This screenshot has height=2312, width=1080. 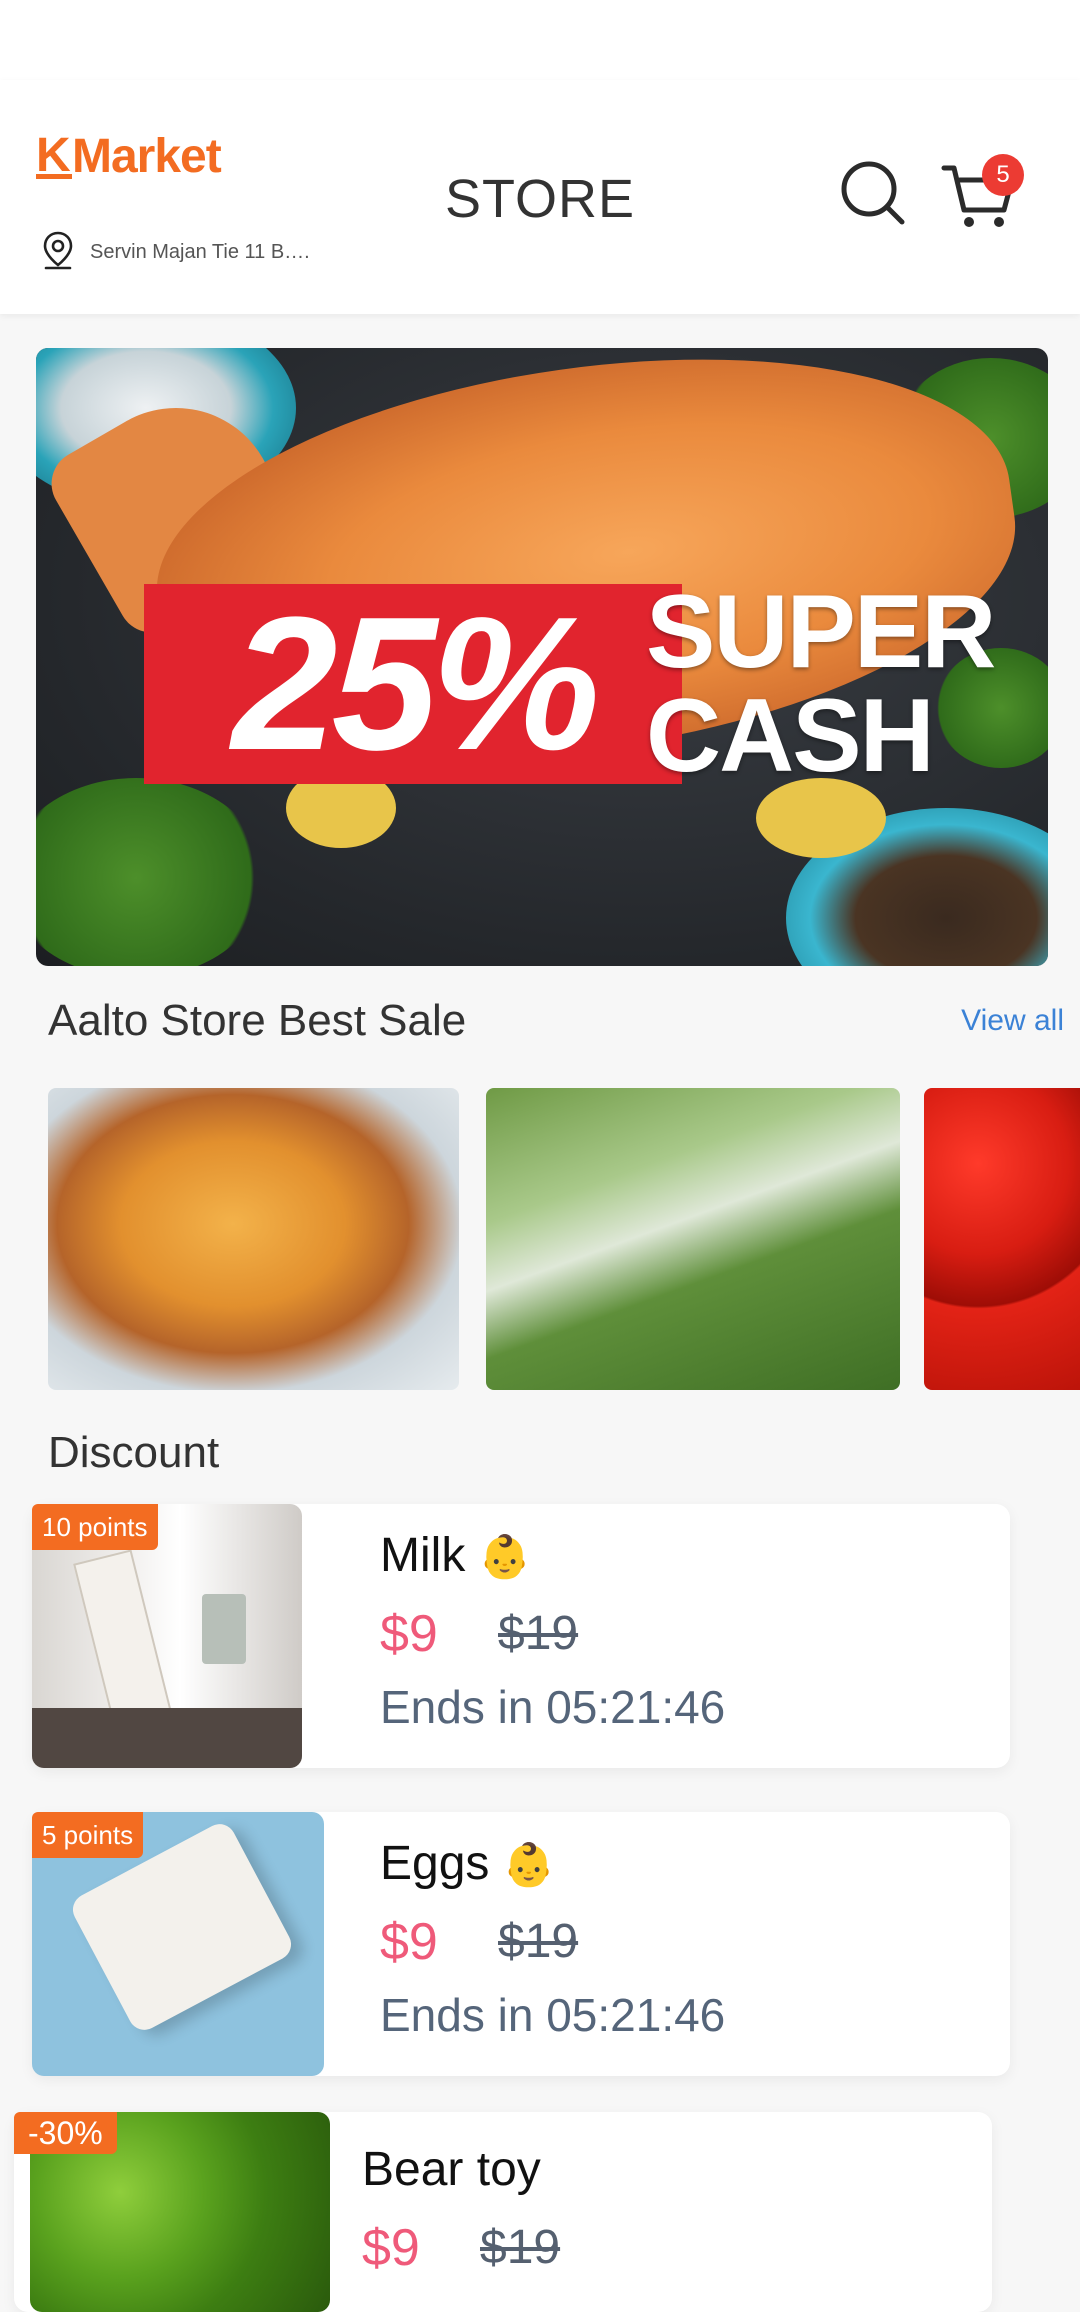 I want to click on best-sale-item-greens, so click(x=693, y=1239).